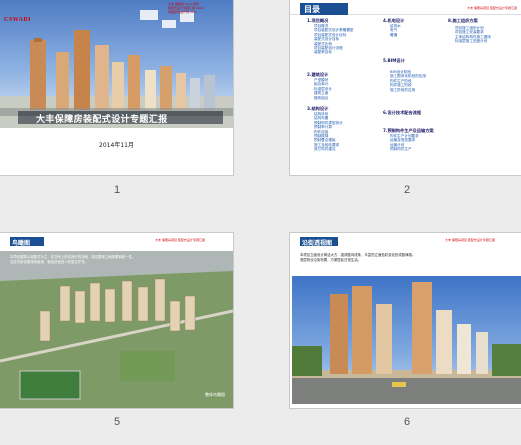 The height and width of the screenshot is (445, 521). Describe the element at coordinates (463, 20) in the screenshot. I see `toc-section-title: 8.施工组织方案` at that location.